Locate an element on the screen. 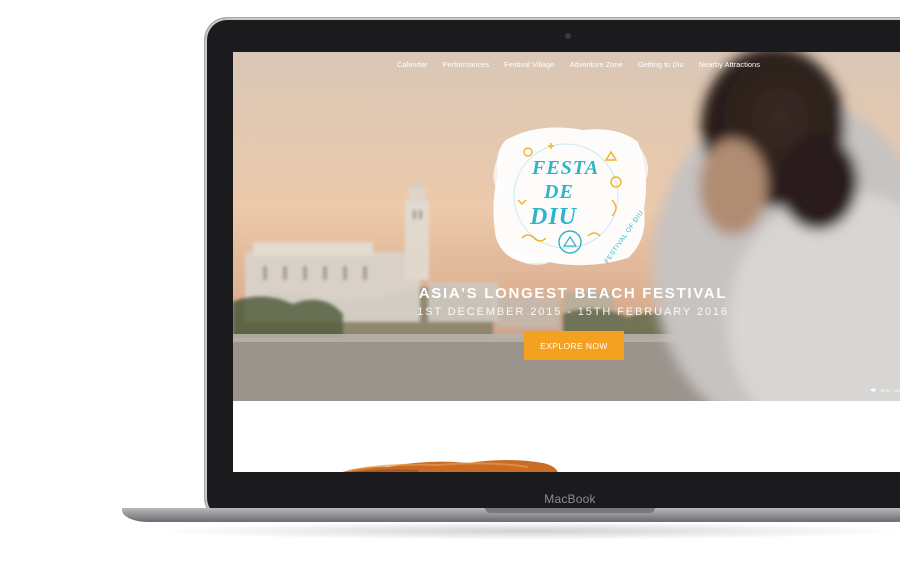 The height and width of the screenshot is (562, 900). mute-label: Mute / Un is located at coordinates (890, 390).